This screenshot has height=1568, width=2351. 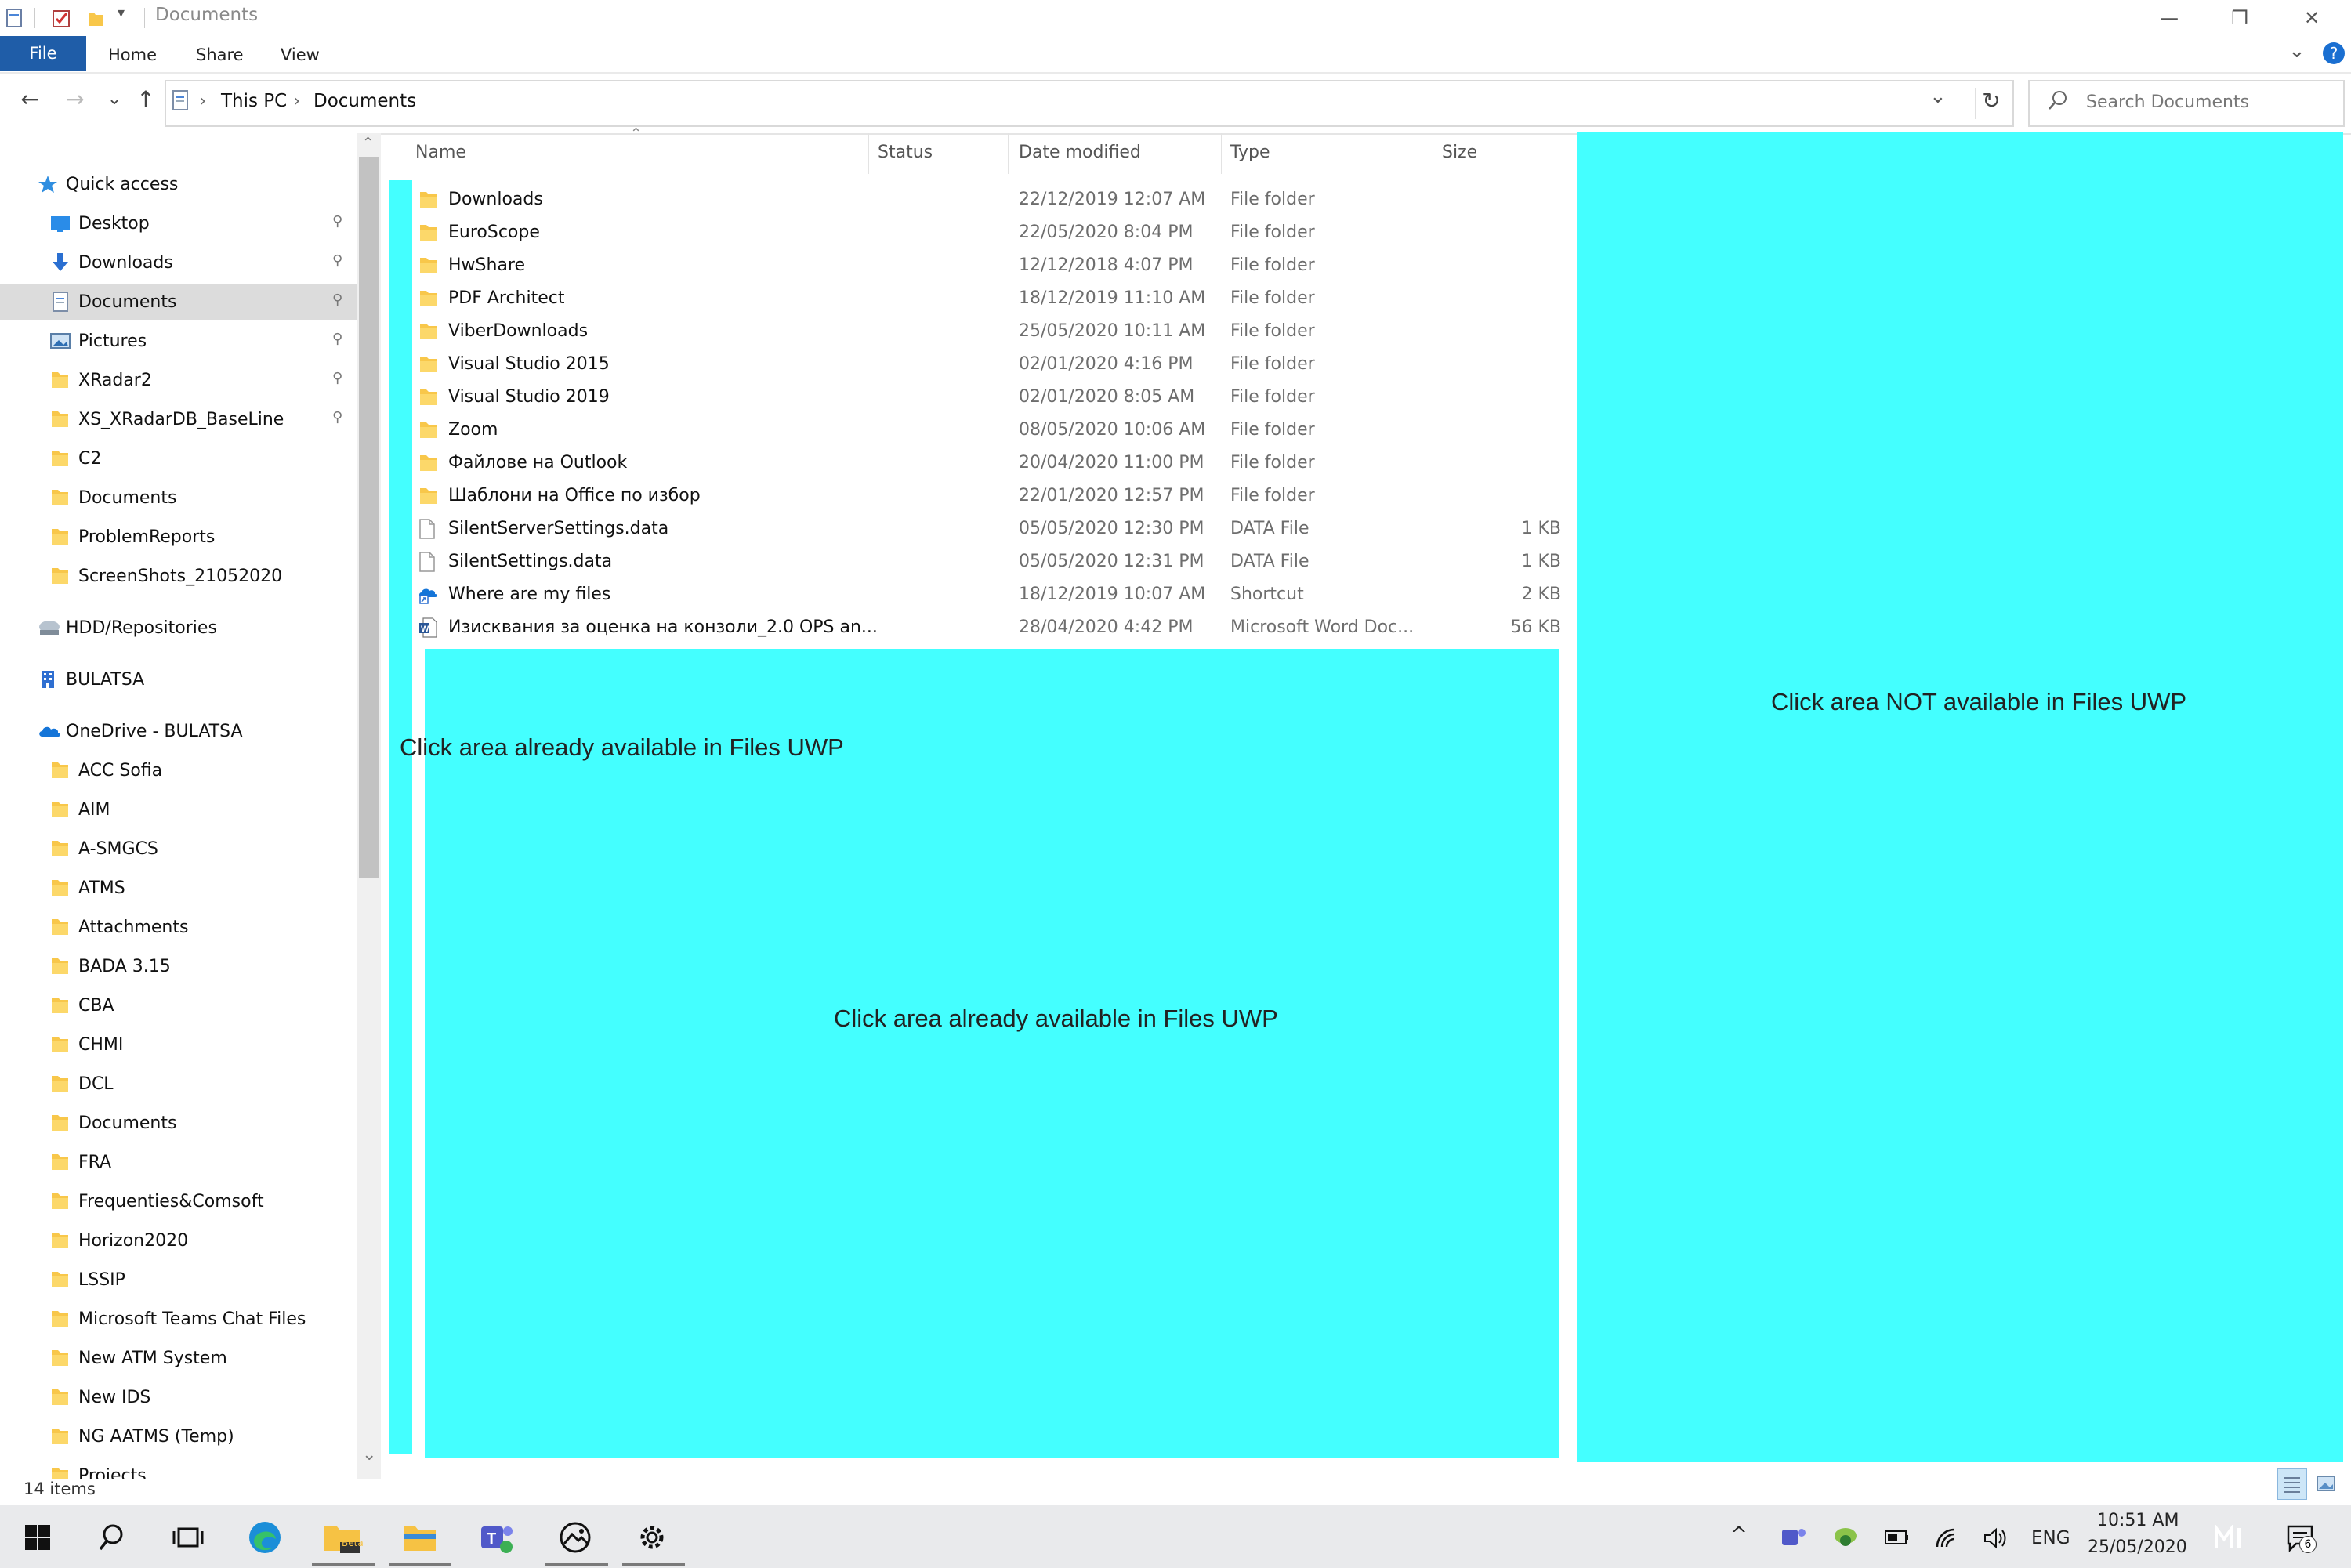 What do you see at coordinates (2312, 18) in the screenshot?
I see `close-button: ✕` at bounding box center [2312, 18].